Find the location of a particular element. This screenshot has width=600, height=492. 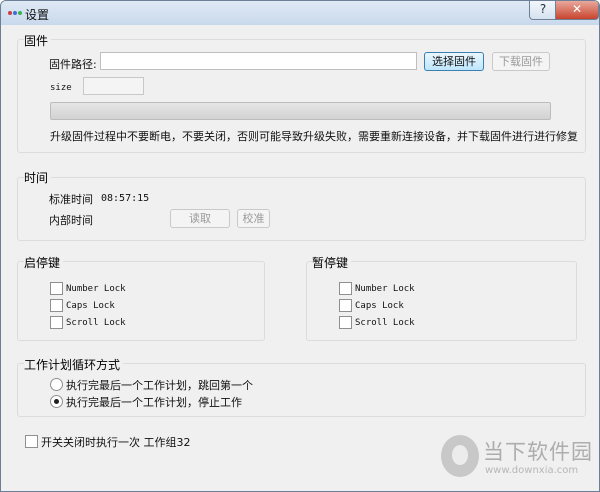

start-key-numlock-label: Number Lock is located at coordinates (96, 289).